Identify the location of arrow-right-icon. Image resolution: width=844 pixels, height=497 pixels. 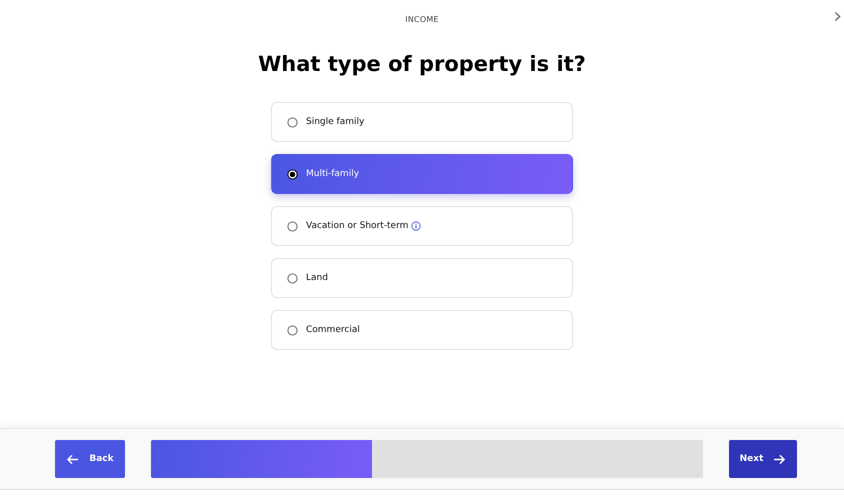
(779, 459).